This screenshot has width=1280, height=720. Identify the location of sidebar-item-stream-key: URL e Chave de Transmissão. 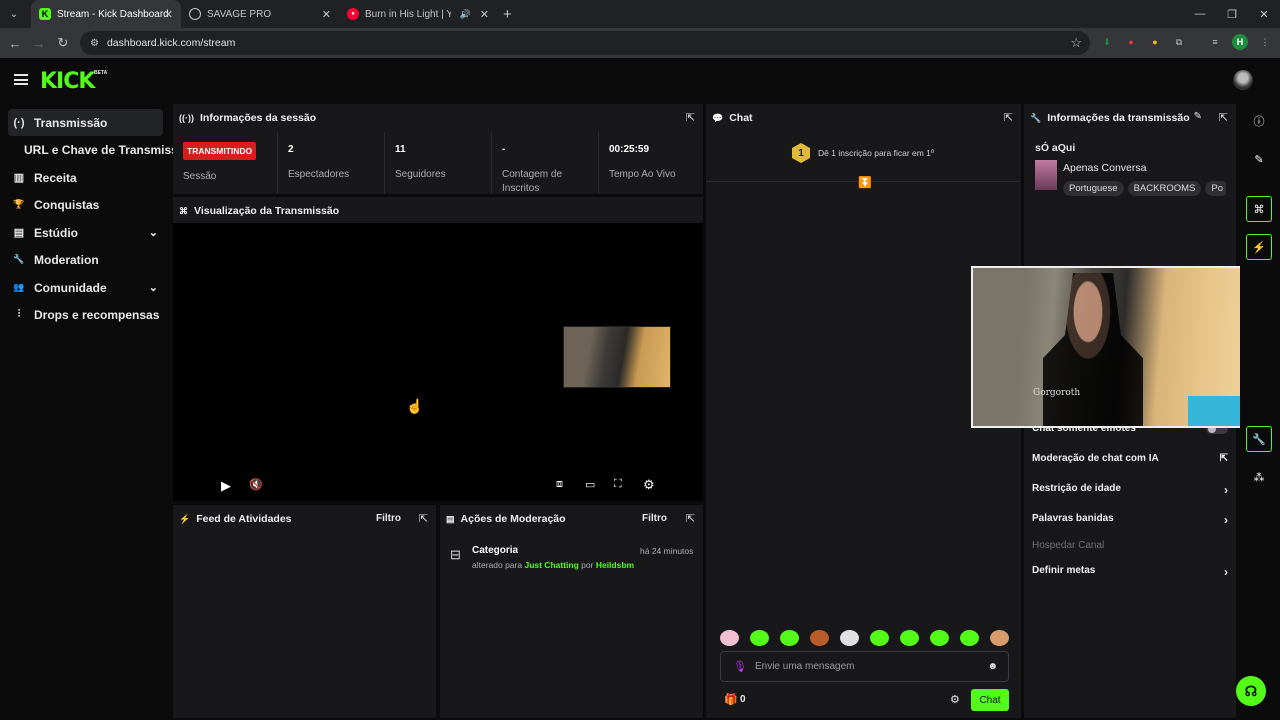
(100, 149).